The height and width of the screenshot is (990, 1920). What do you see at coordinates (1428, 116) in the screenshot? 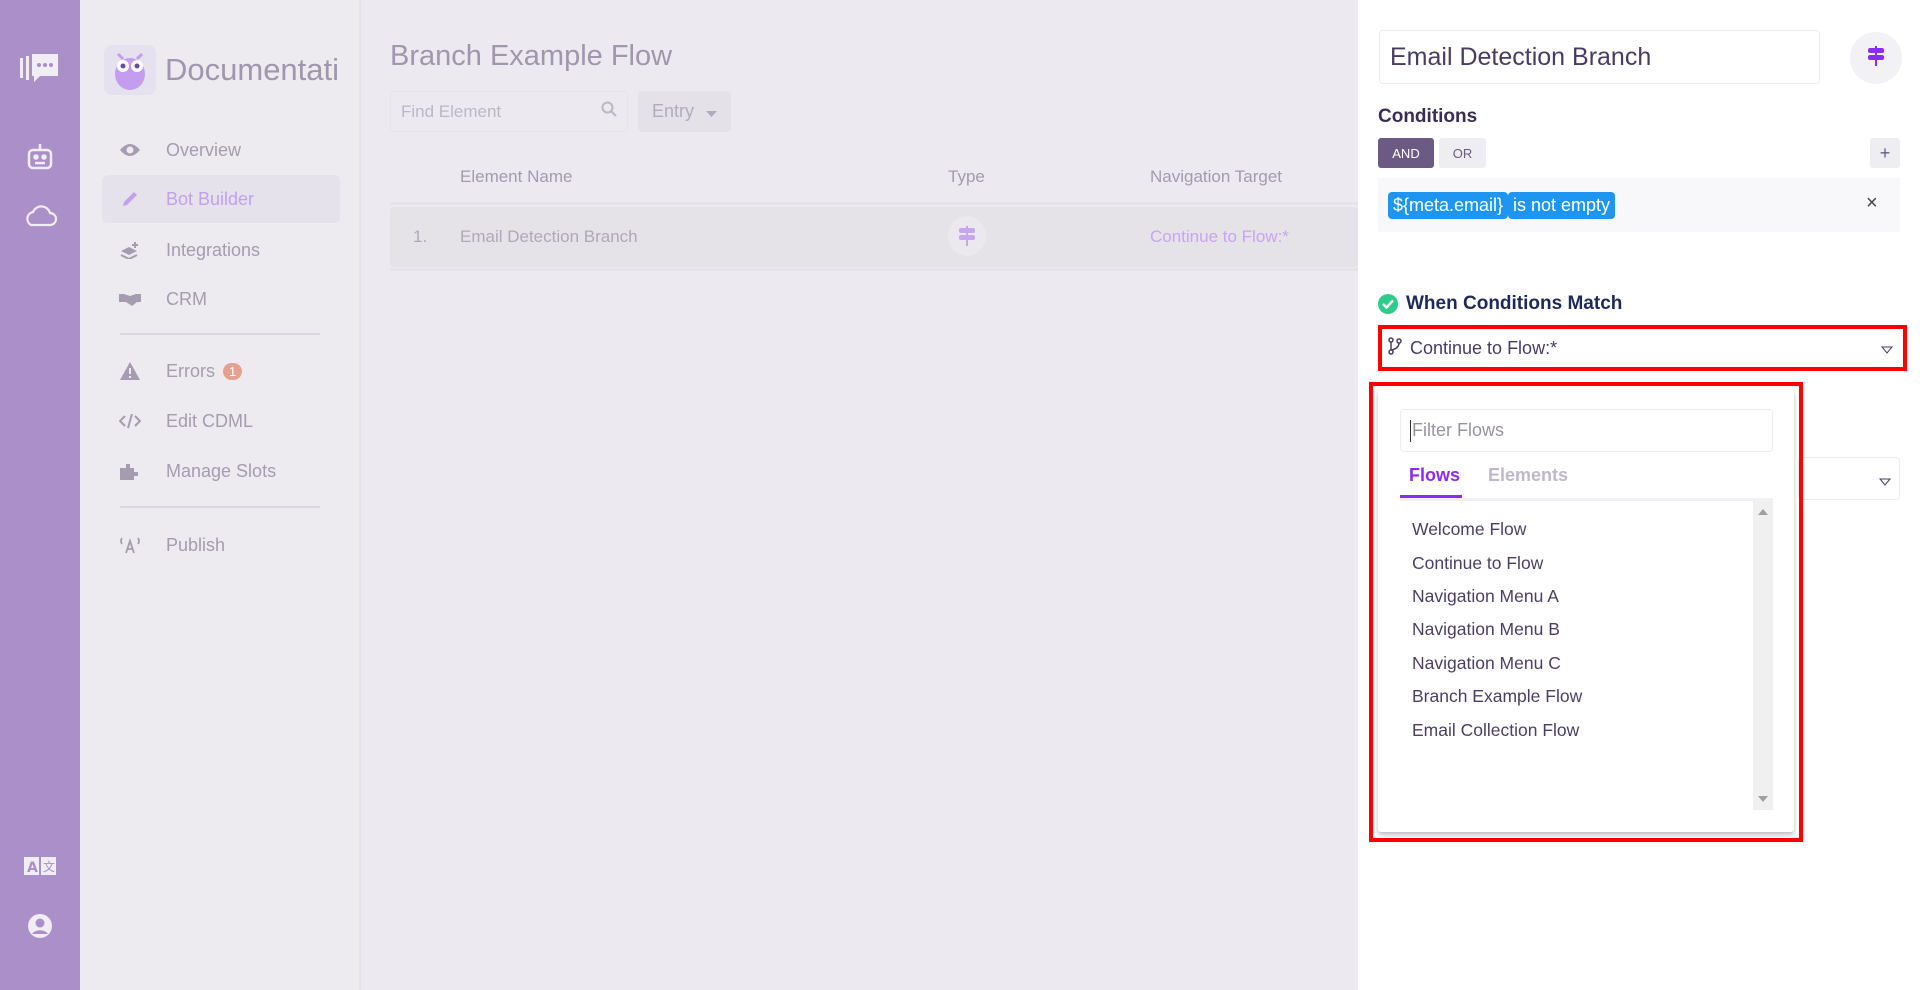
I see `conditions-heading: Conditions` at bounding box center [1428, 116].